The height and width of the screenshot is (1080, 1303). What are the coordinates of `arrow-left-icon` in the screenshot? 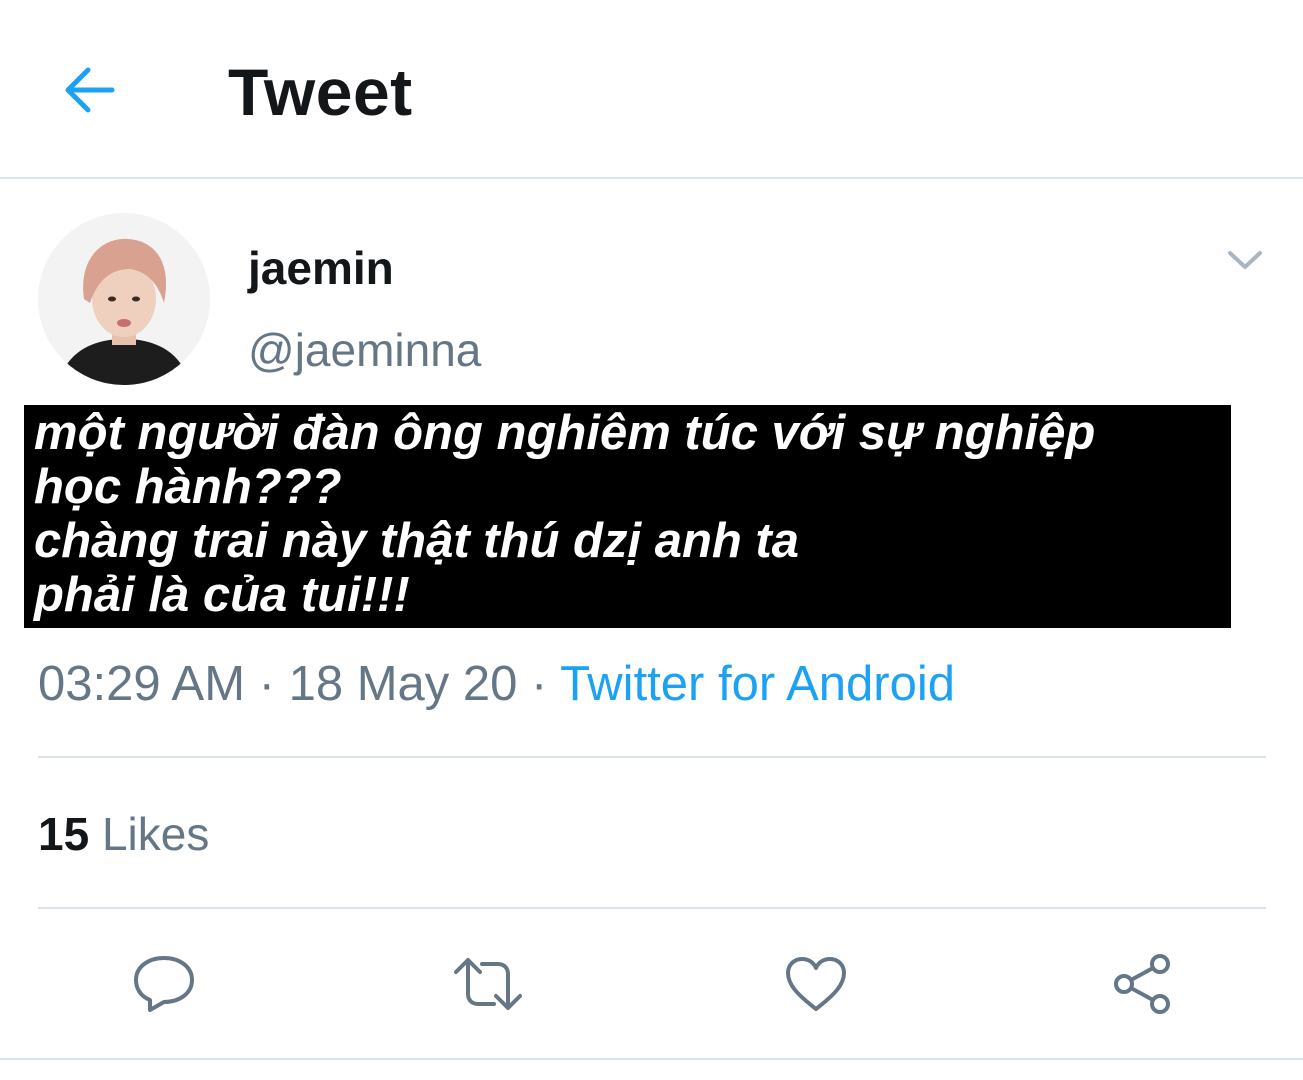 It's located at (90, 90).